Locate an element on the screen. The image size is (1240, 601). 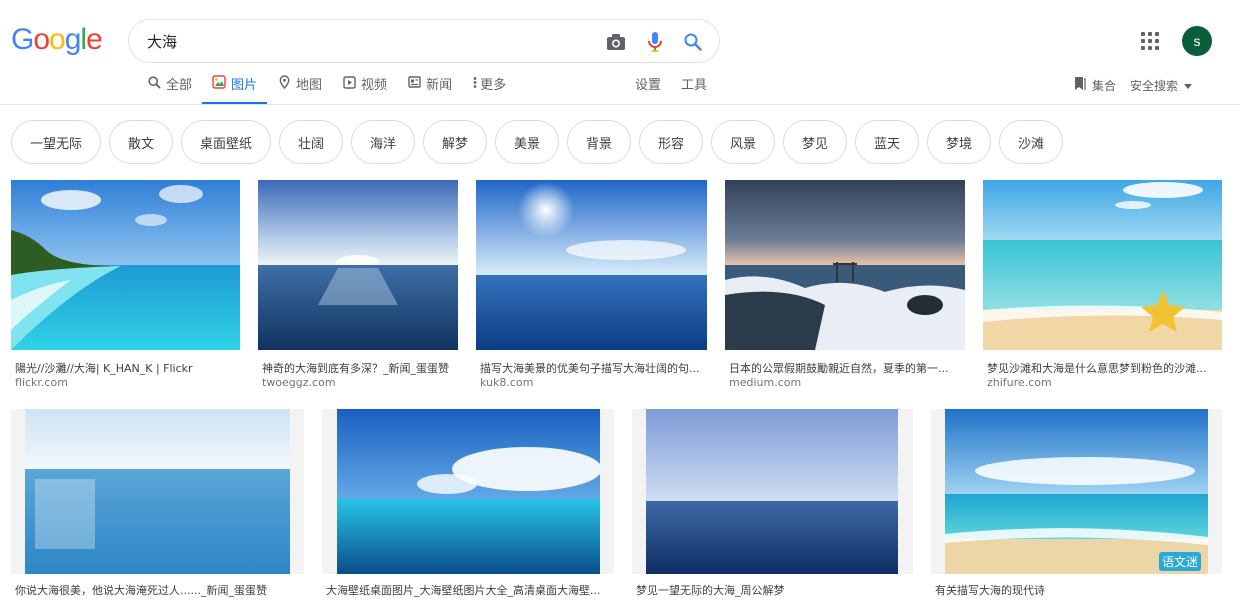
result-caption: 陽光//沙灘//大海| K_HAN_K | Flickr is located at coordinates (104, 368).